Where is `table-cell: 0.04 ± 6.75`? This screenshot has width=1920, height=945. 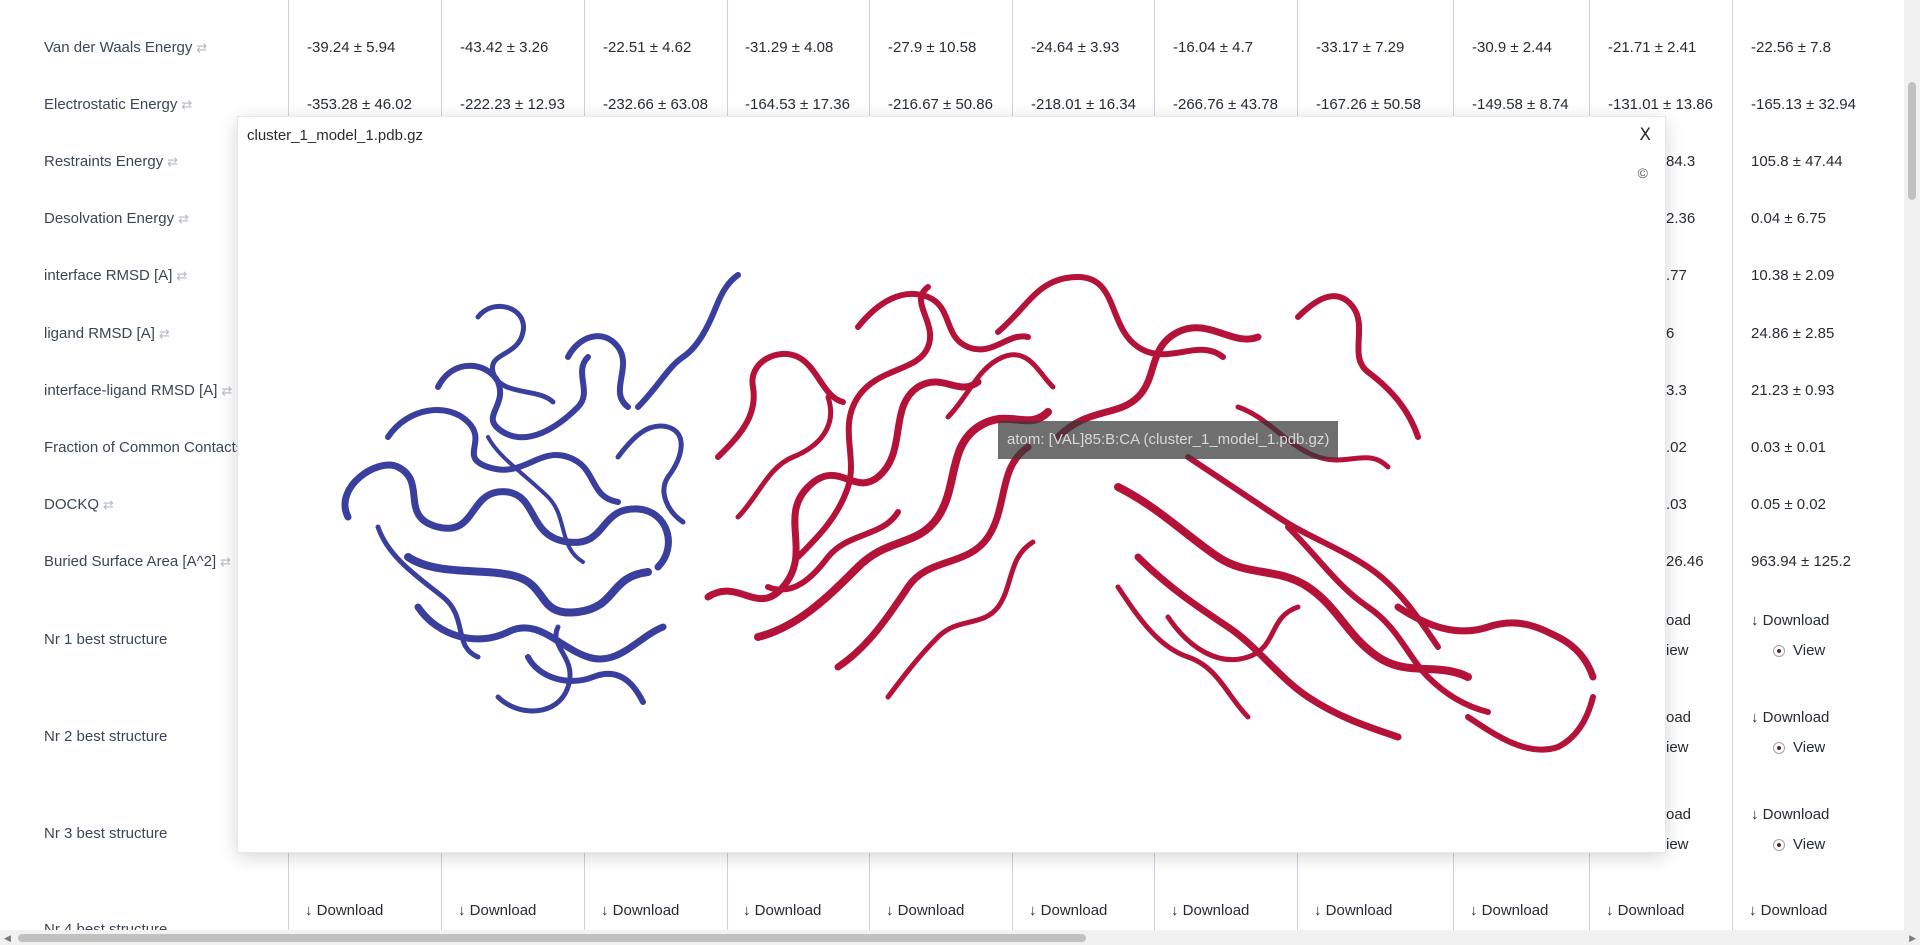 table-cell: 0.04 ± 6.75 is located at coordinates (1788, 218).